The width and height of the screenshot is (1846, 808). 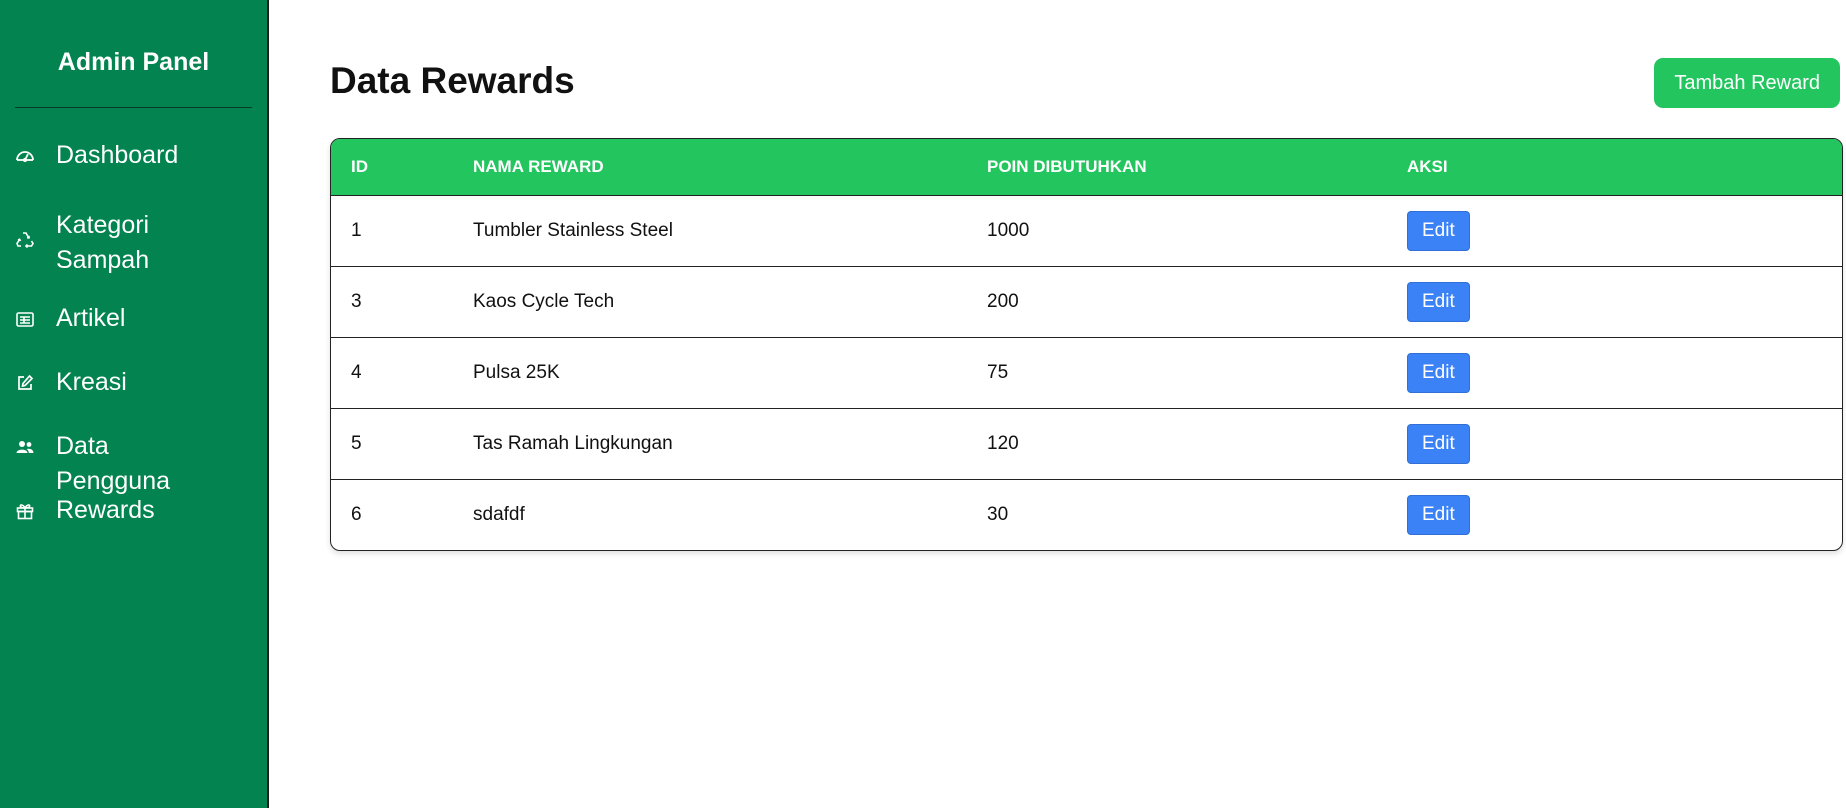 I want to click on table-row: 1 Tumbler Stainless Steel 1000 Edit, so click(x=1086, y=231).